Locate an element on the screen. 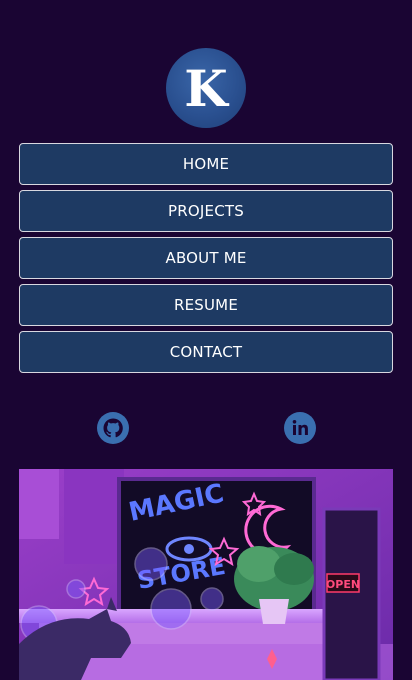 Image resolution: width=412 pixels, height=680 pixels. github-icon is located at coordinates (113, 428).